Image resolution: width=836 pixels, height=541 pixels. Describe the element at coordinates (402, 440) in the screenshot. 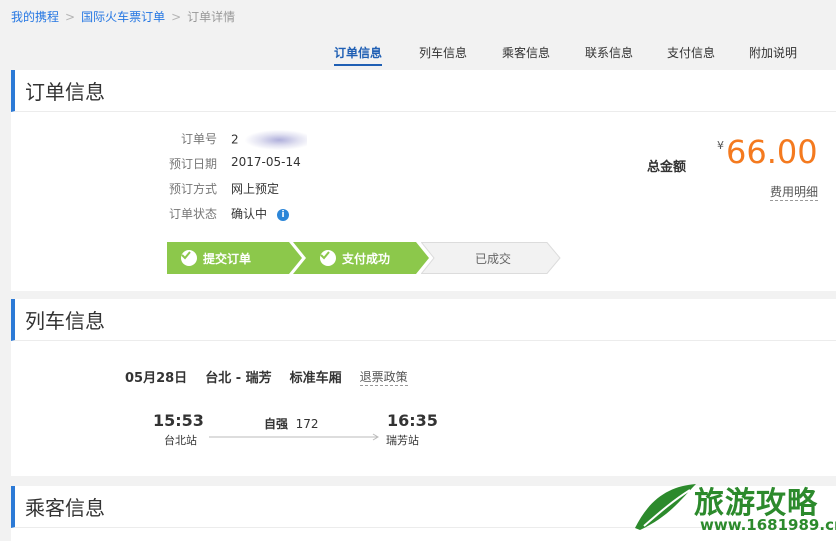

I see `arrive-station: 瑞芳站` at that location.